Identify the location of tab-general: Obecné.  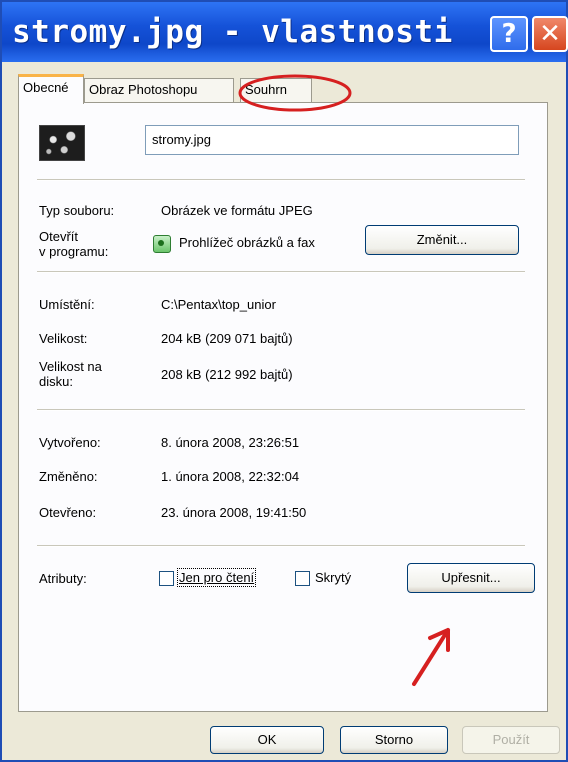
(51, 89).